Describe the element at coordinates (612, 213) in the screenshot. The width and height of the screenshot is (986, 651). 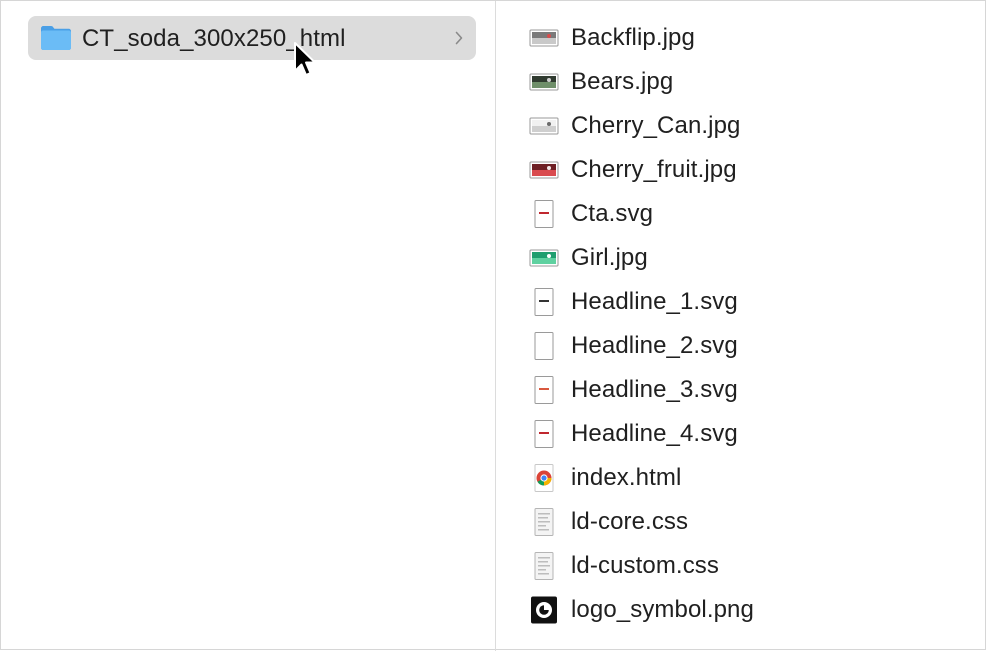
I see `file-name: Cta.svg` at that location.